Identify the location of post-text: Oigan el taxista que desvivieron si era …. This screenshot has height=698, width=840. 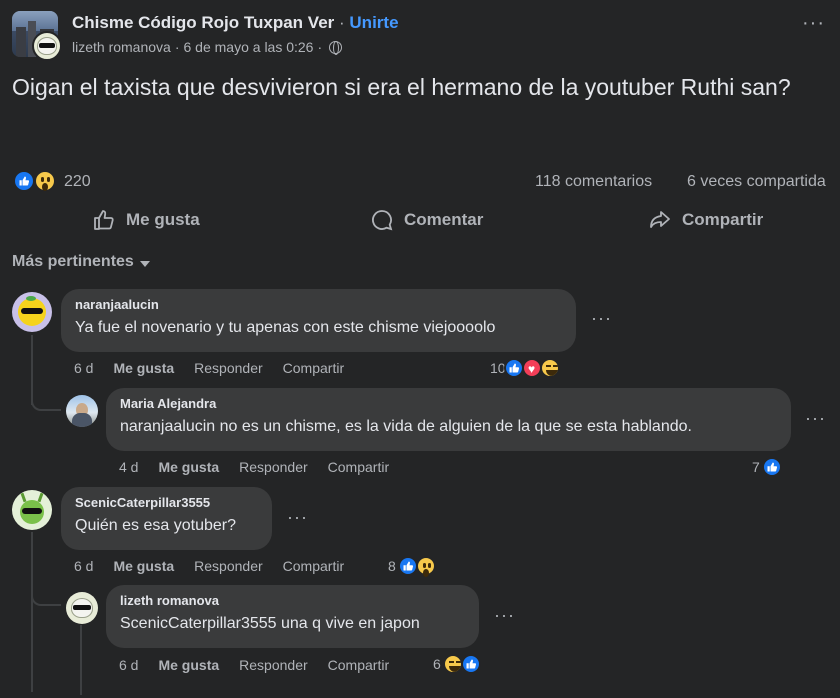
(401, 87).